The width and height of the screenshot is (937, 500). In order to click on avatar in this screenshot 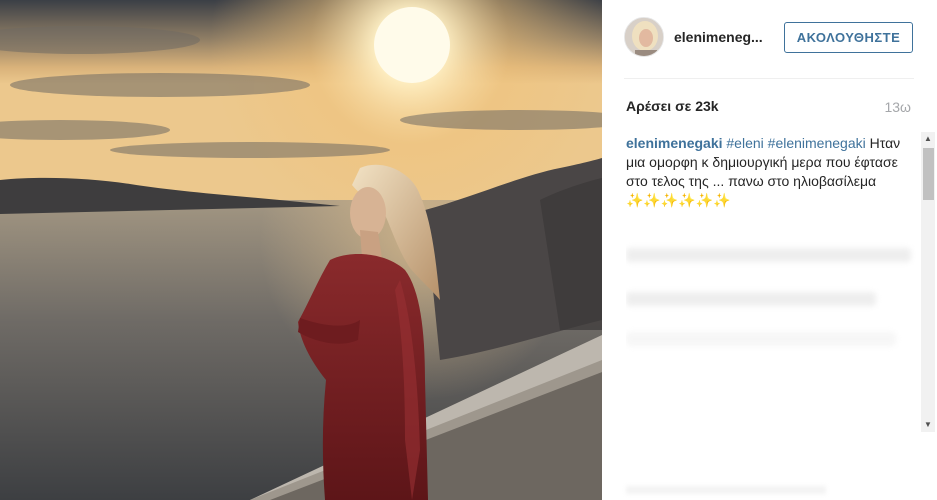, I will do `click(644, 37)`.